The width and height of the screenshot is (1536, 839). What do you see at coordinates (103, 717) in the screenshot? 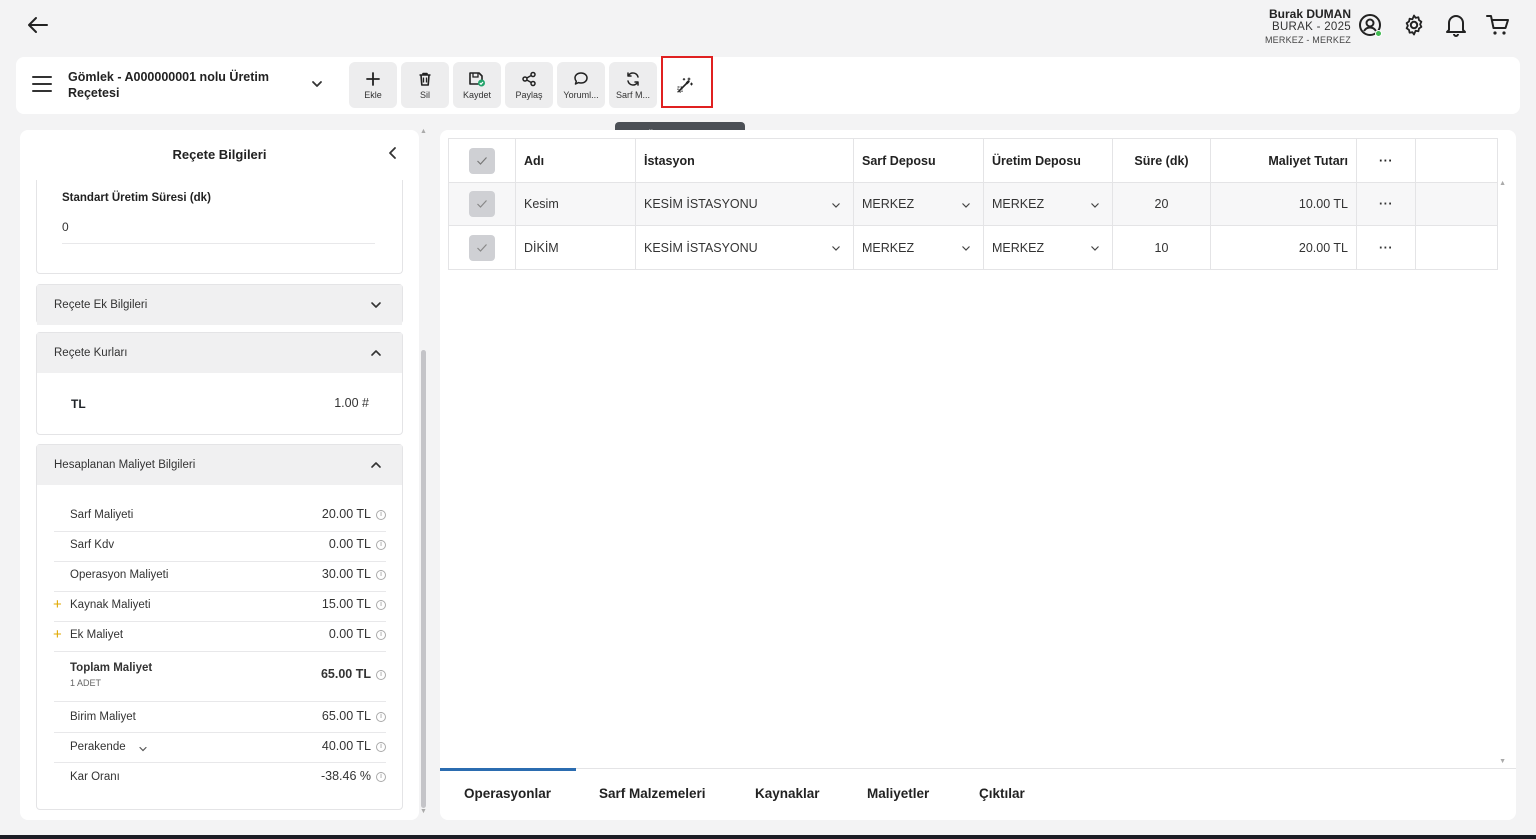
I see `cost-label: Birim Maliyet` at bounding box center [103, 717].